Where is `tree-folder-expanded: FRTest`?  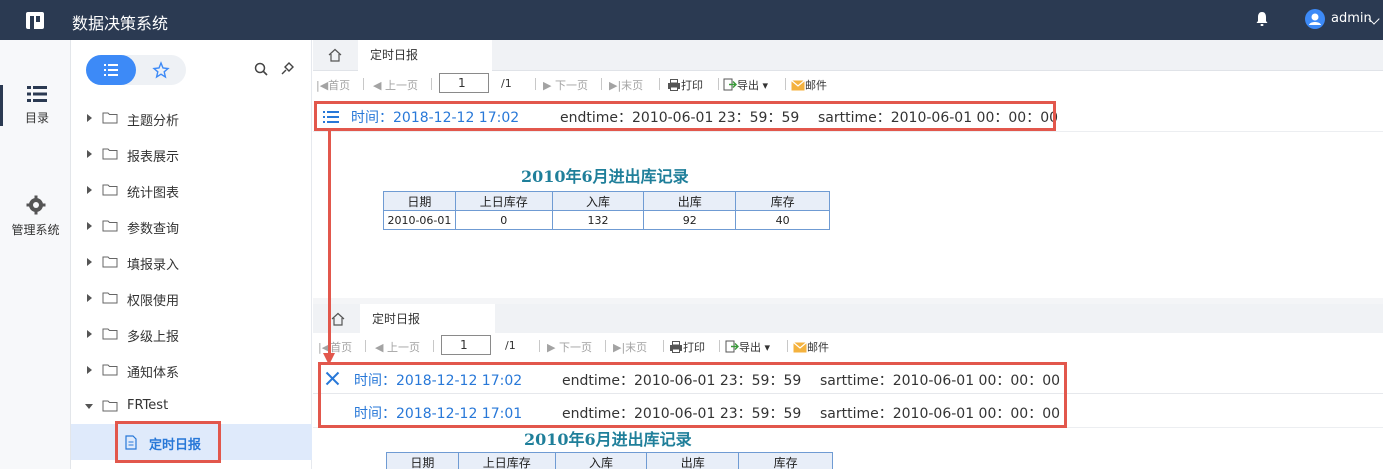 tree-folder-expanded: FRTest is located at coordinates (191, 406).